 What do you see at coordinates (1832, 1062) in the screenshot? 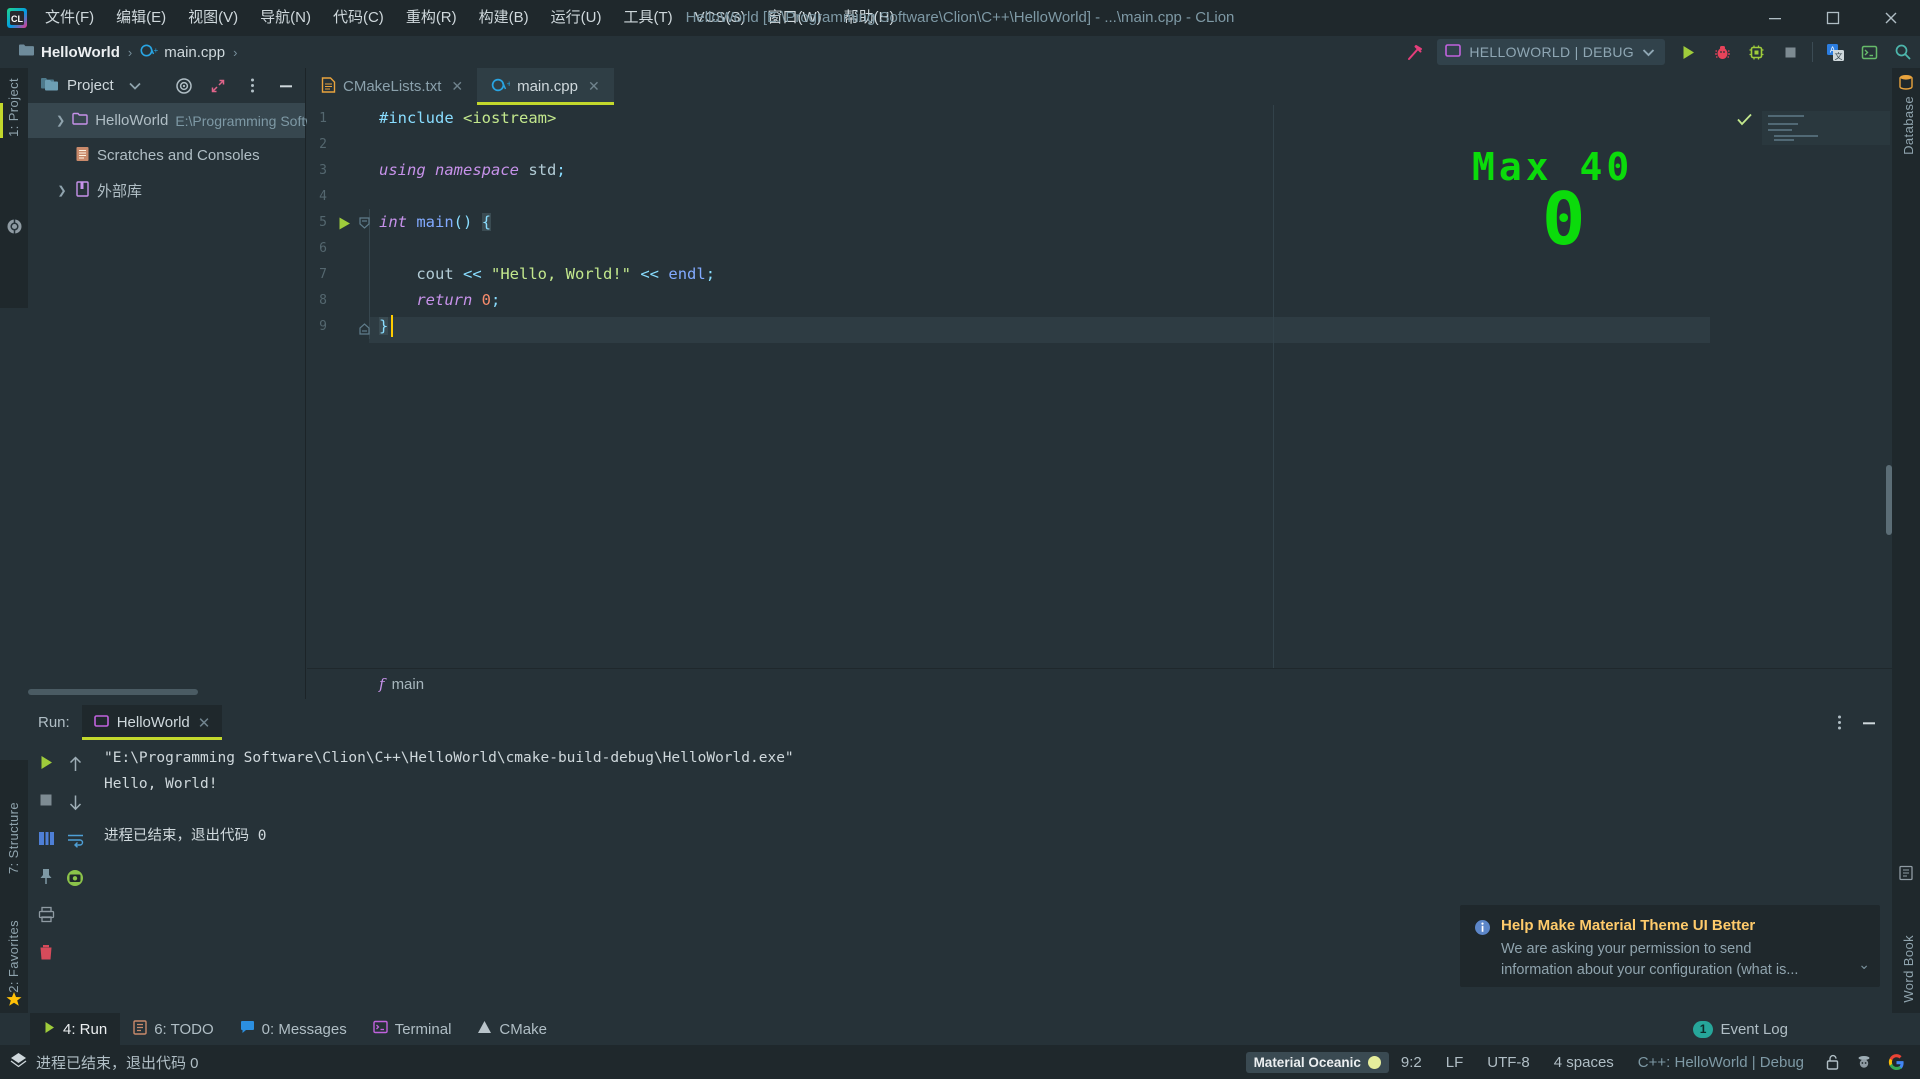
I see `unlocked-icon` at bounding box center [1832, 1062].